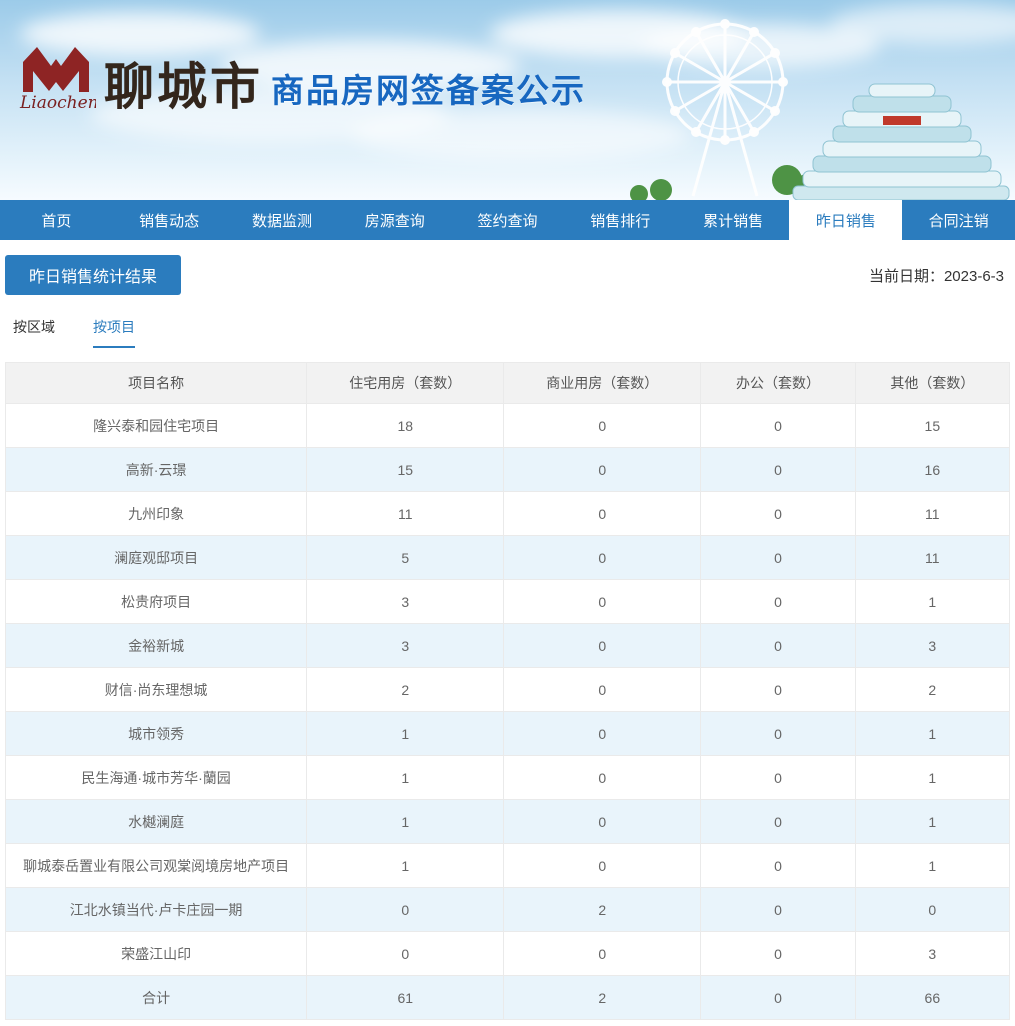 This screenshot has width=1015, height=1026. I want to click on table-row: 聊城泰岳置业有限公司观棠阅境房地产项目 1 0 0 1, so click(507, 865).